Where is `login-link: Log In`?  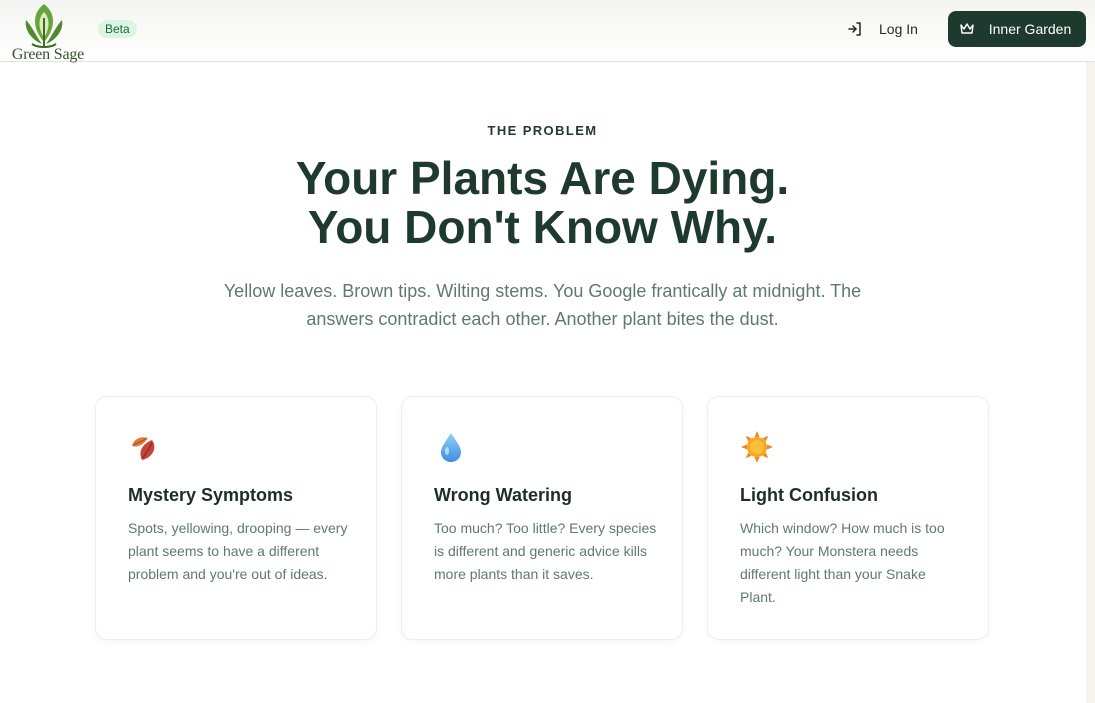
login-link: Log In is located at coordinates (882, 29).